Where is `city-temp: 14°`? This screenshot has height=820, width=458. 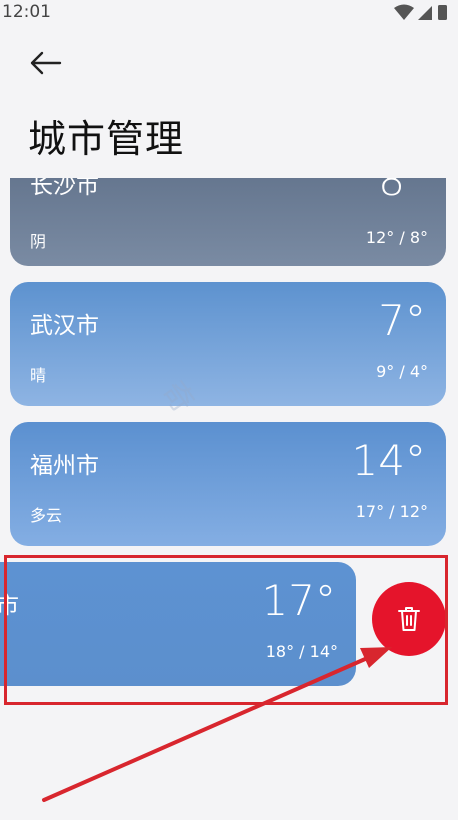 city-temp: 14° is located at coordinates (388, 460).